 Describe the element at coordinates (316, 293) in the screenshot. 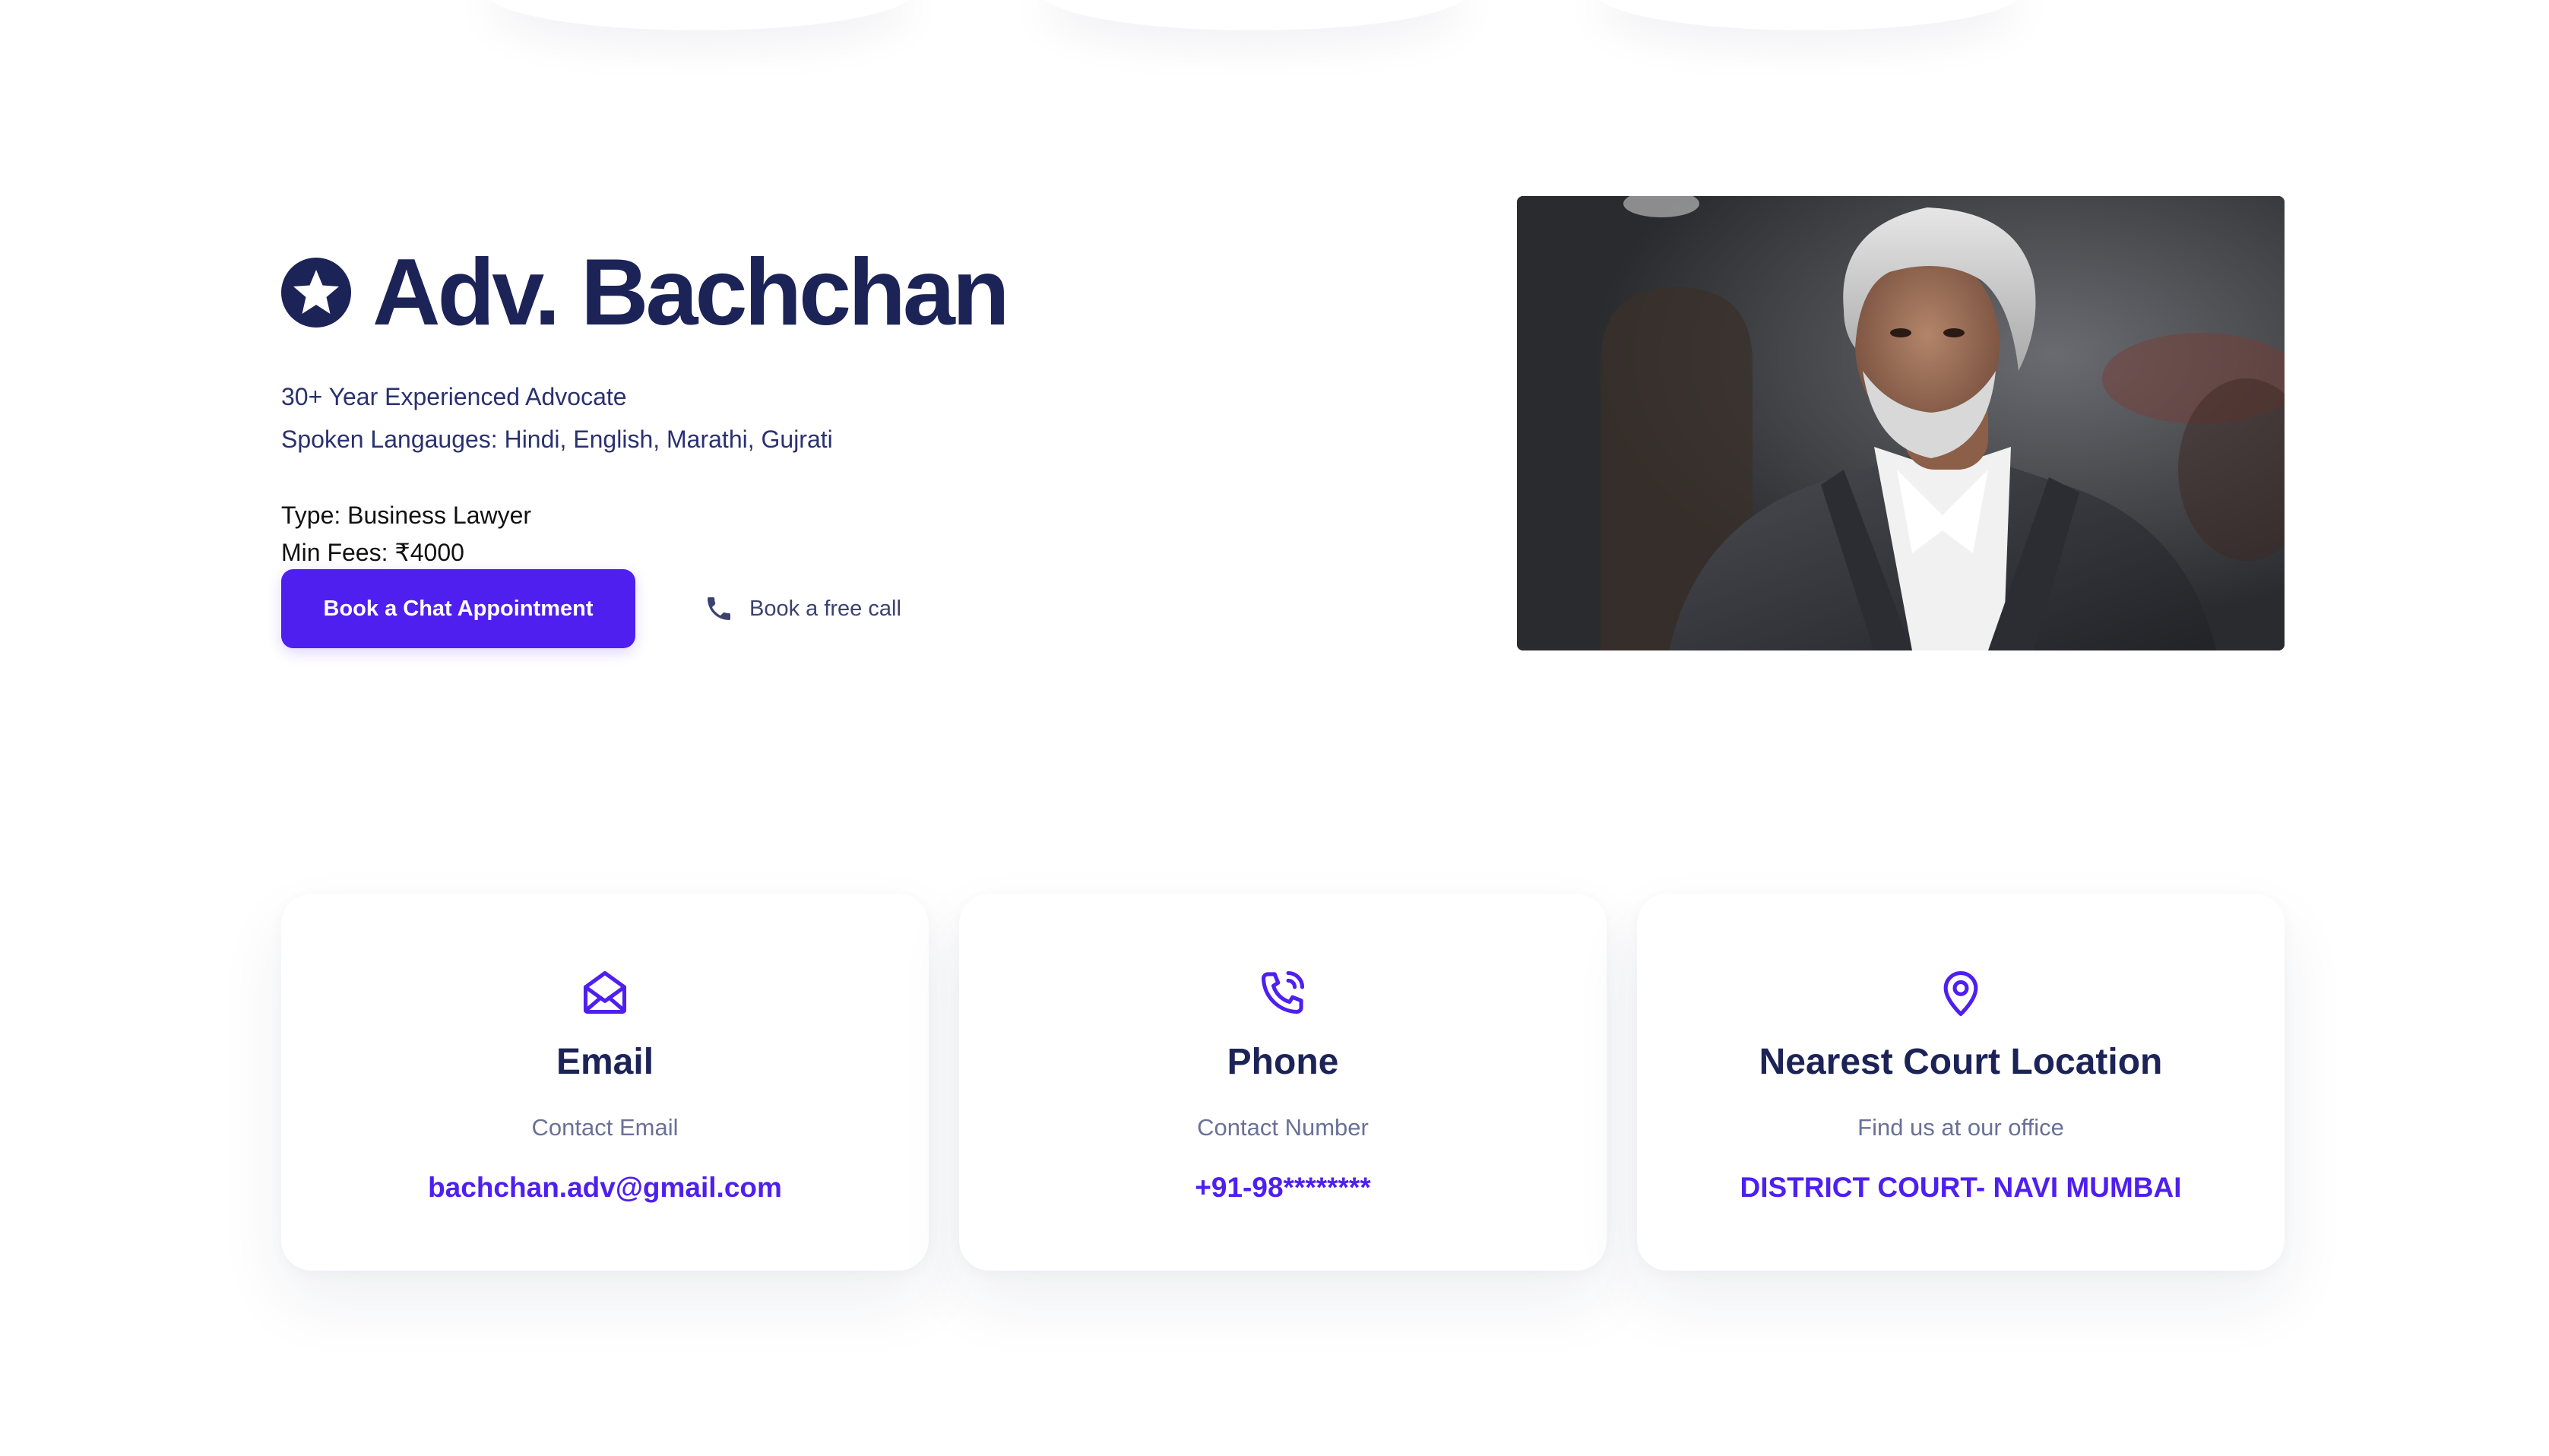

I see `star-badge-icon` at that location.